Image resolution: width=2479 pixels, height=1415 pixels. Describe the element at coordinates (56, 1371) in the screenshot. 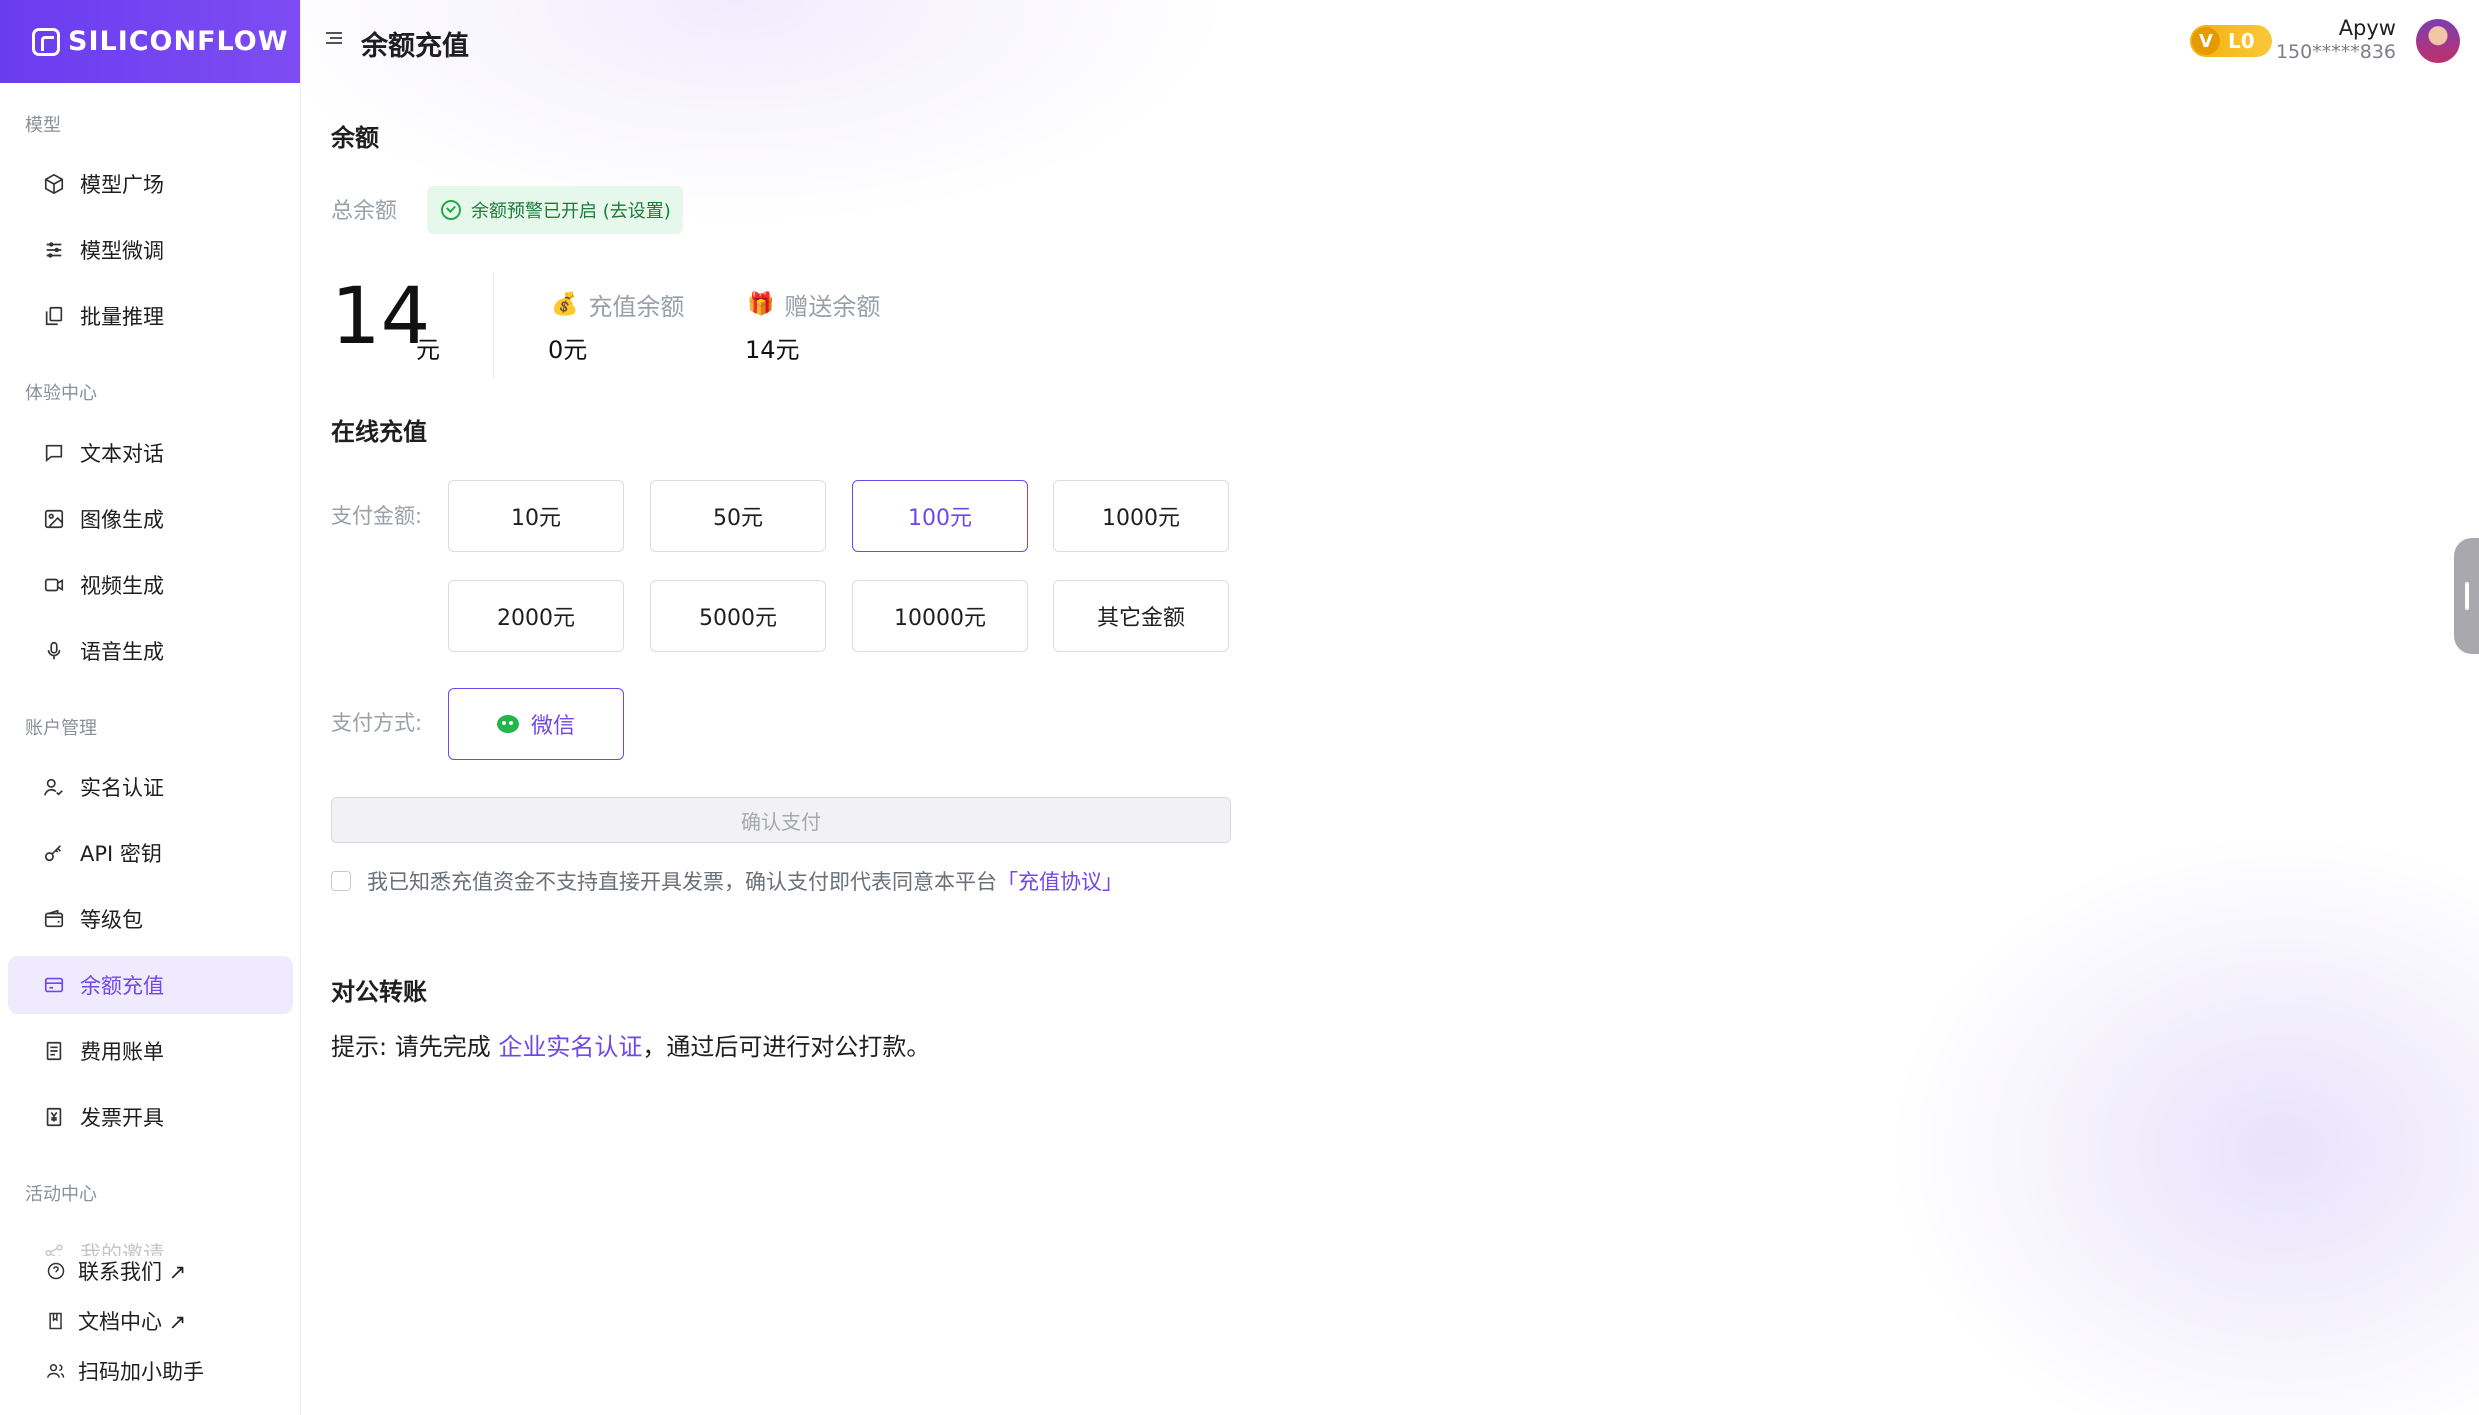

I see `users-icon` at that location.